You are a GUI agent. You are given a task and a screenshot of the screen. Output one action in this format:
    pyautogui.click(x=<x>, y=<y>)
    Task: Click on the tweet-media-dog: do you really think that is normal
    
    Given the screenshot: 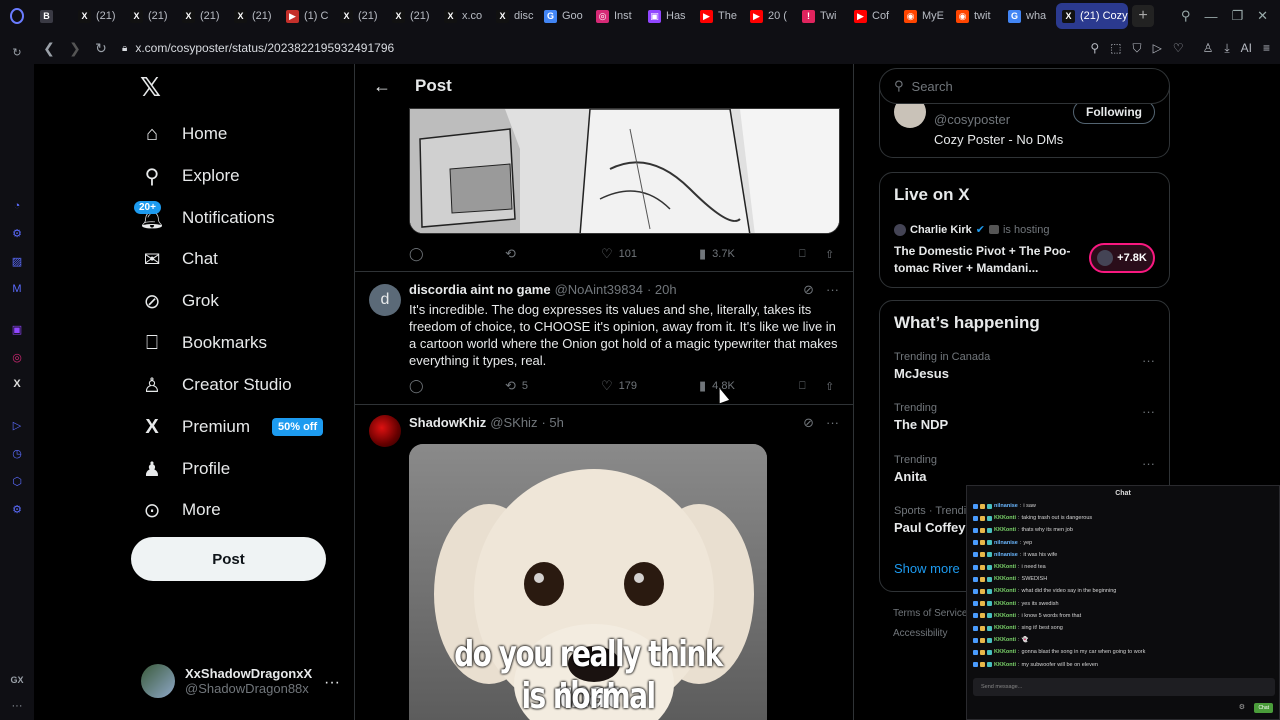 What is the action you would take?
    pyautogui.click(x=588, y=582)
    